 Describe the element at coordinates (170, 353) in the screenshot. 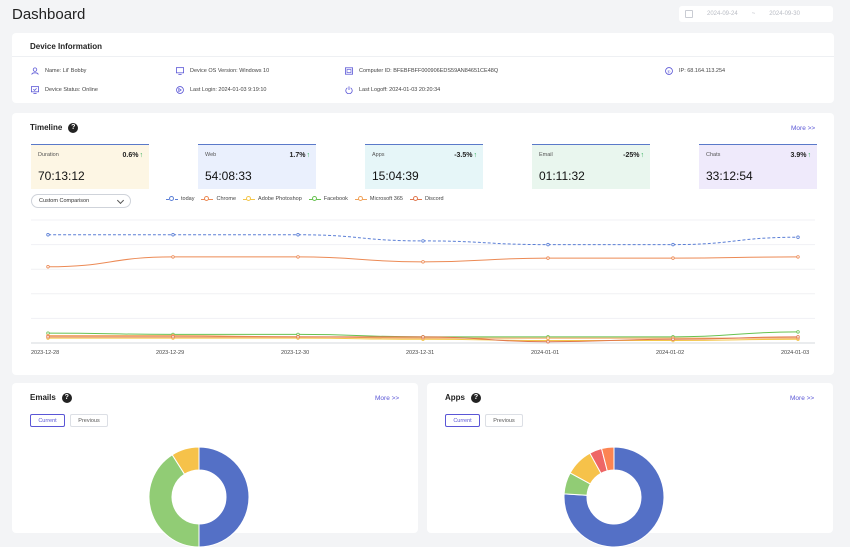

I see `x-tick-label: 2023-12-29` at that location.